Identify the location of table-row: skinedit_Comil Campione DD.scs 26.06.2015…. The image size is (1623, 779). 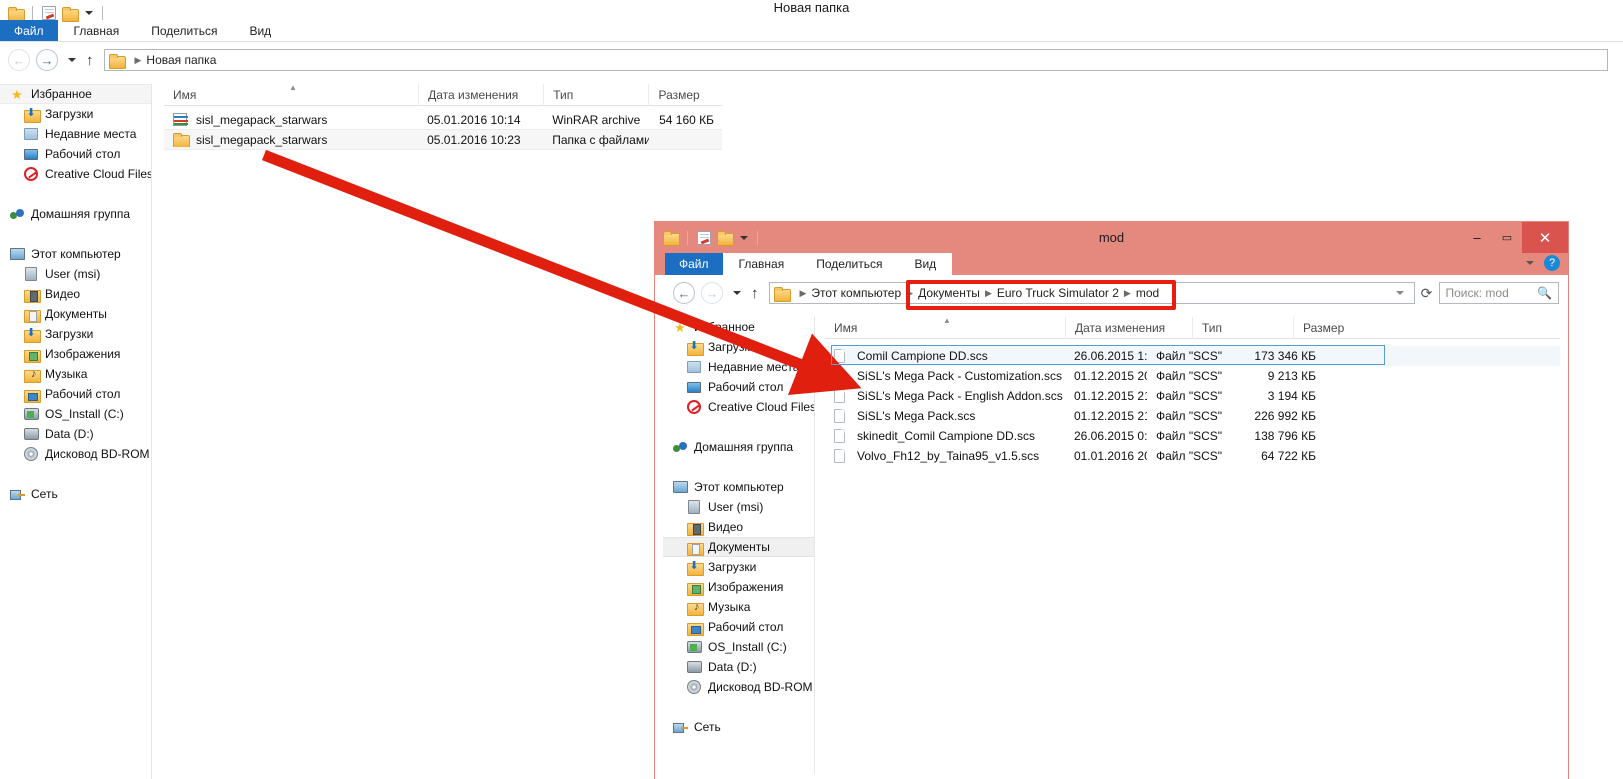
(1192, 436).